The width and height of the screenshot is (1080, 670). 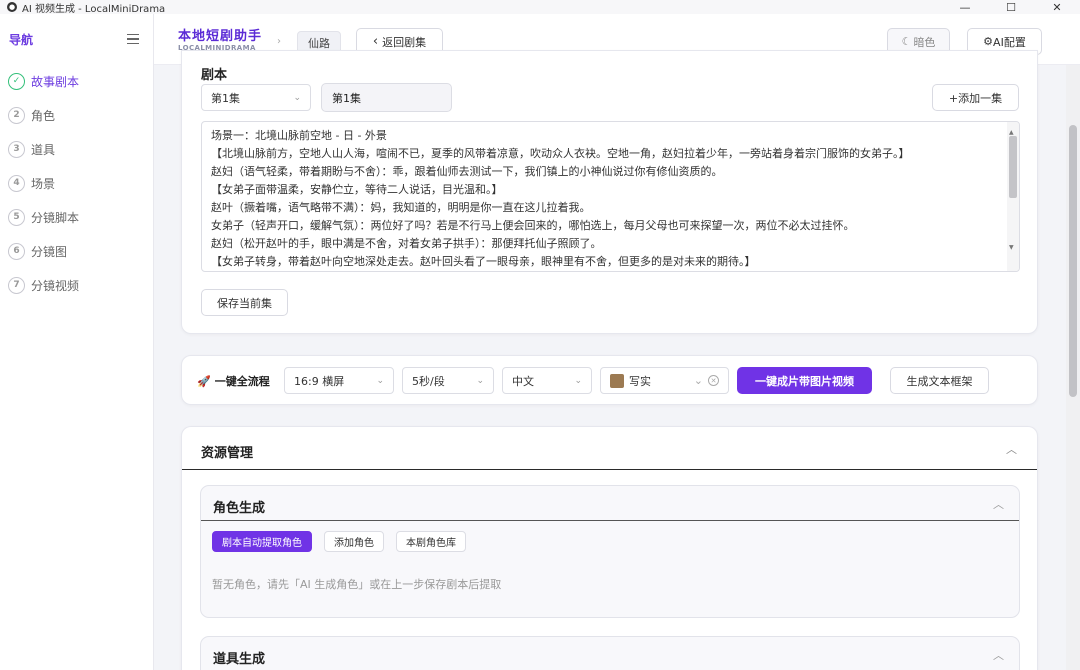 I want to click on ai-config-label: AI配置, so click(x=1009, y=42).